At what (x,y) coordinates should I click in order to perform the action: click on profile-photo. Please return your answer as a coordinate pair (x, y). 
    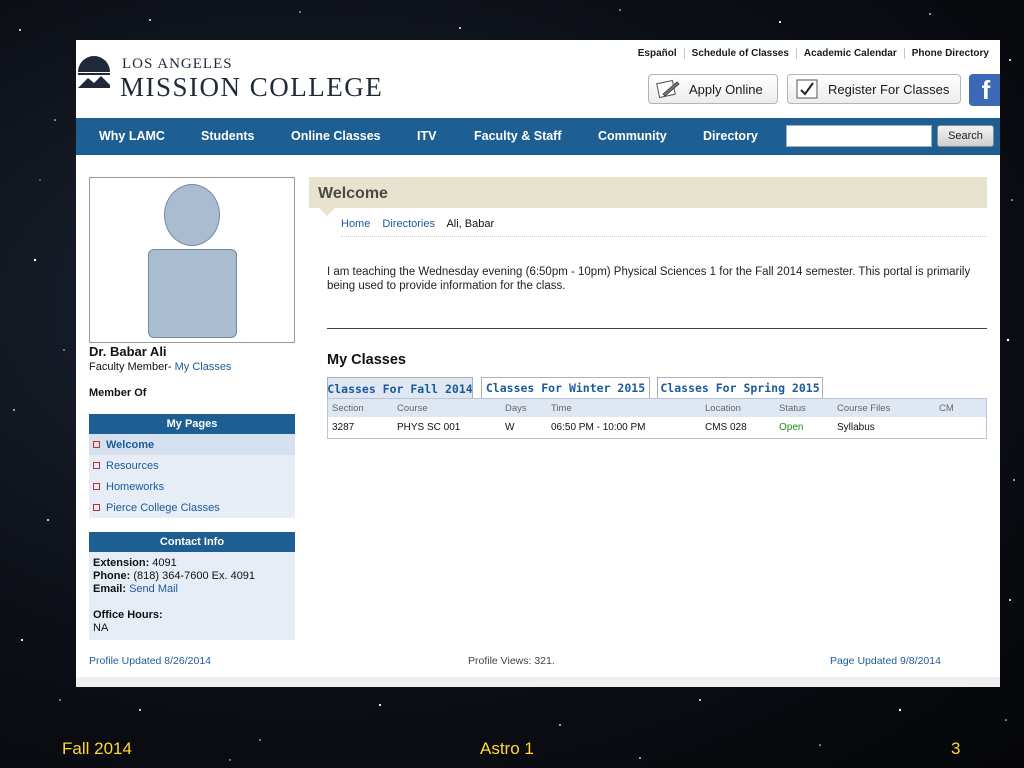
    Looking at the image, I should click on (192, 260).